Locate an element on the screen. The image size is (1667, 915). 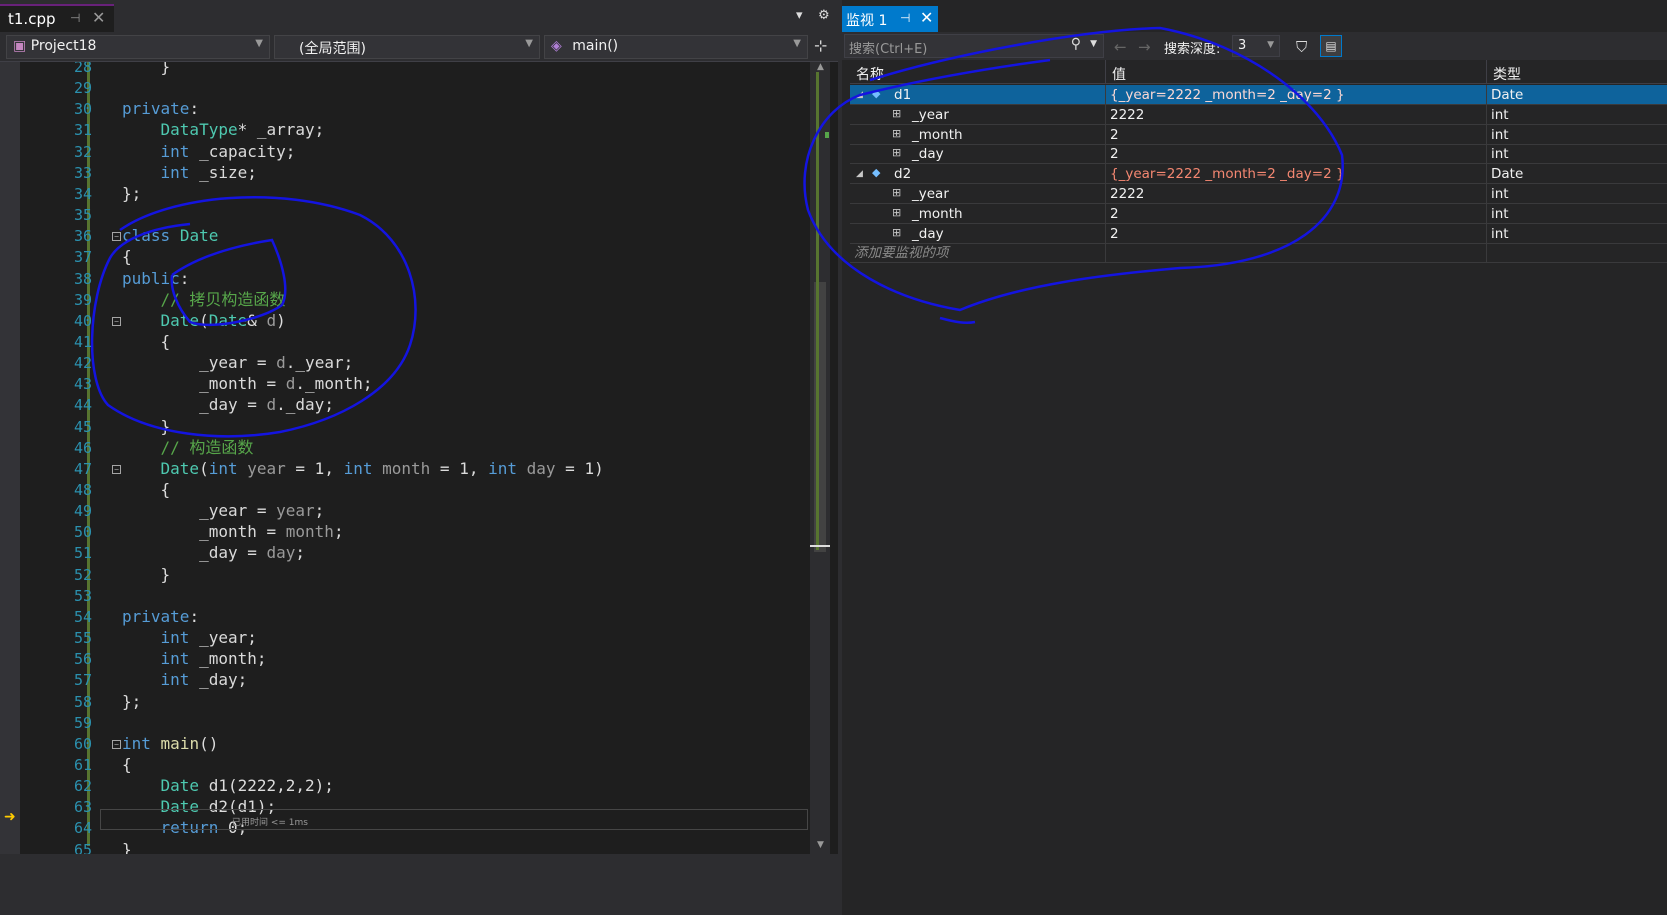
line-number: 28 is located at coordinates (82, 69).